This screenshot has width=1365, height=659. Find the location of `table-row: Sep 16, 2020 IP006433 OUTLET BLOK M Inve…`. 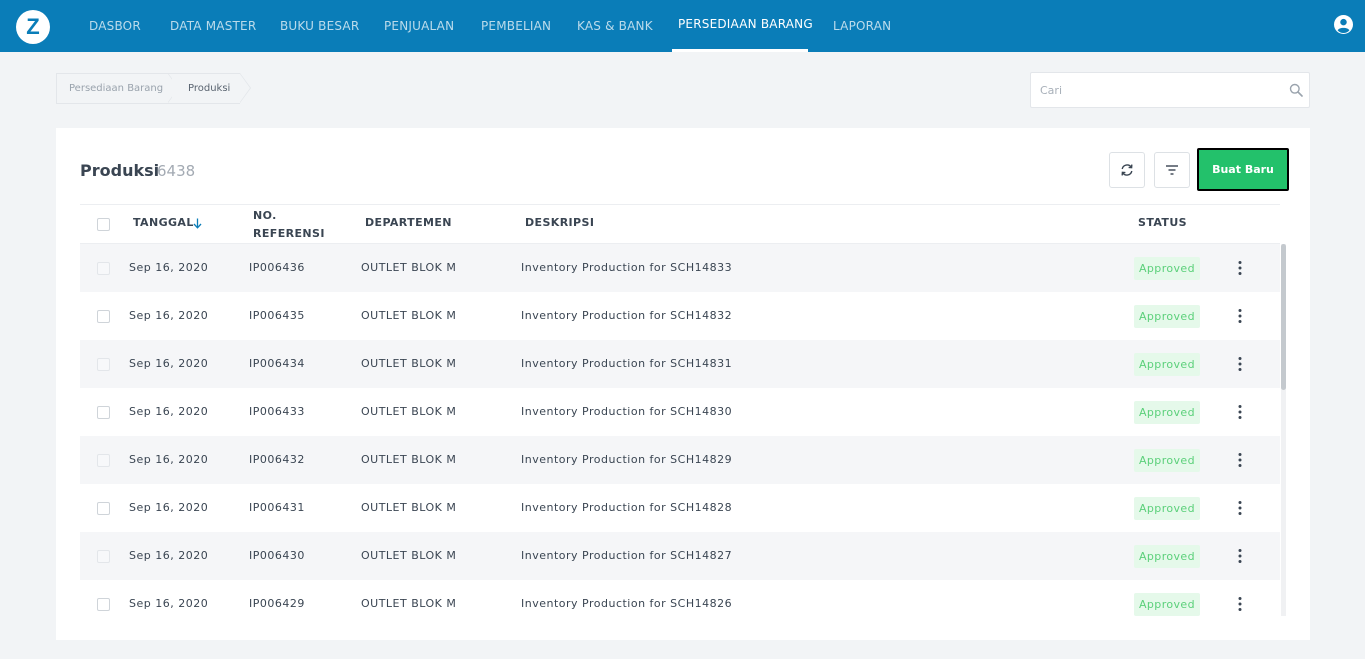

table-row: Sep 16, 2020 IP006433 OUTLET BLOK M Inve… is located at coordinates (680, 412).